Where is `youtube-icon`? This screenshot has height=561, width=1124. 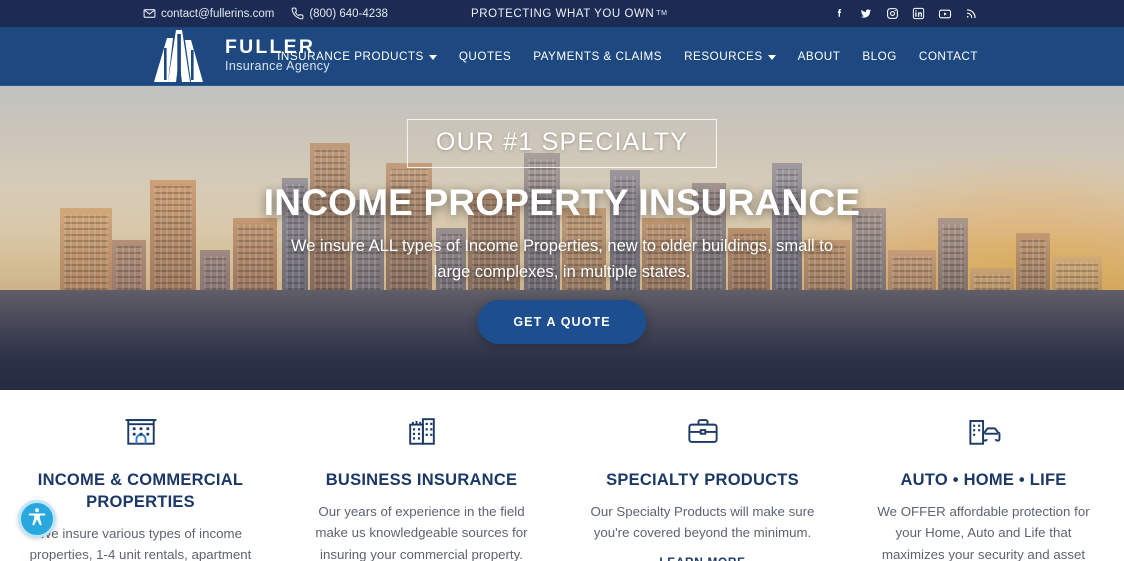 youtube-icon is located at coordinates (945, 14).